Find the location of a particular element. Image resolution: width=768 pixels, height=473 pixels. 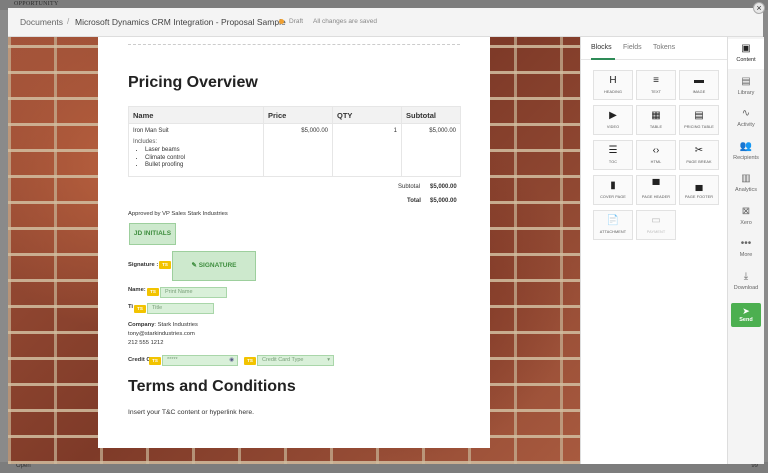

block-label: PAGE FOOTER is located at coordinates (699, 197).